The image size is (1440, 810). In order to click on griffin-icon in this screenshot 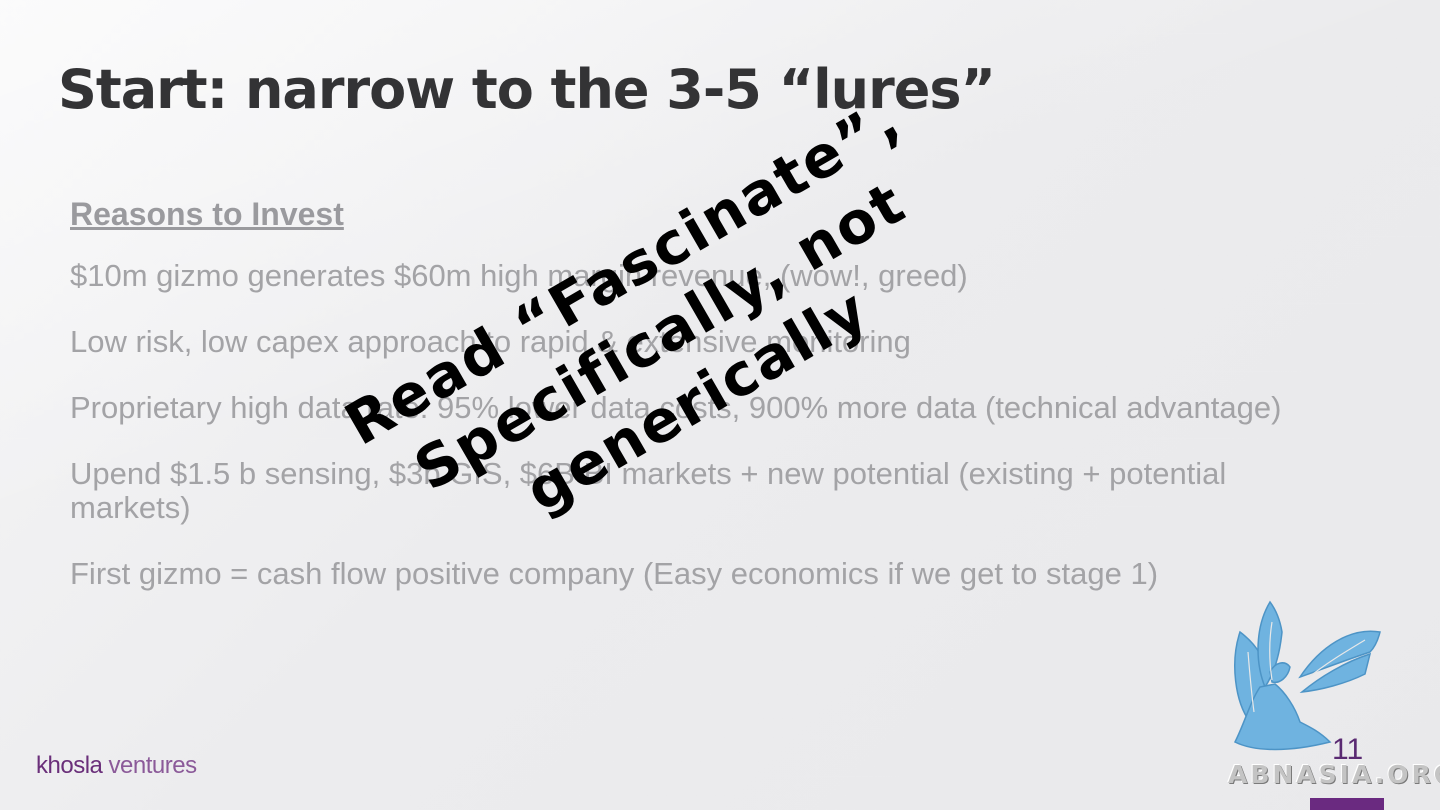, I will do `click(1307, 675)`.